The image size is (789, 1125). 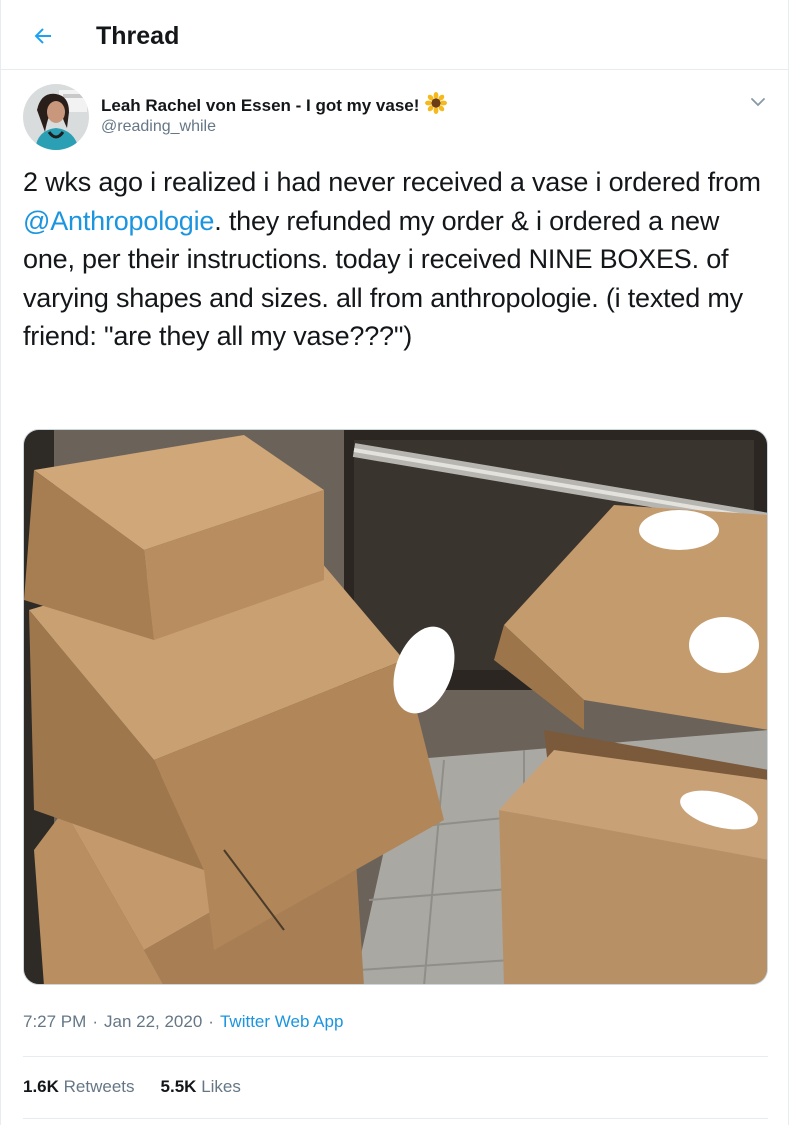 I want to click on tweet-meta: 7:27 PM · Jan 22, 2020 · Twitter Web App, so click(x=183, y=1022).